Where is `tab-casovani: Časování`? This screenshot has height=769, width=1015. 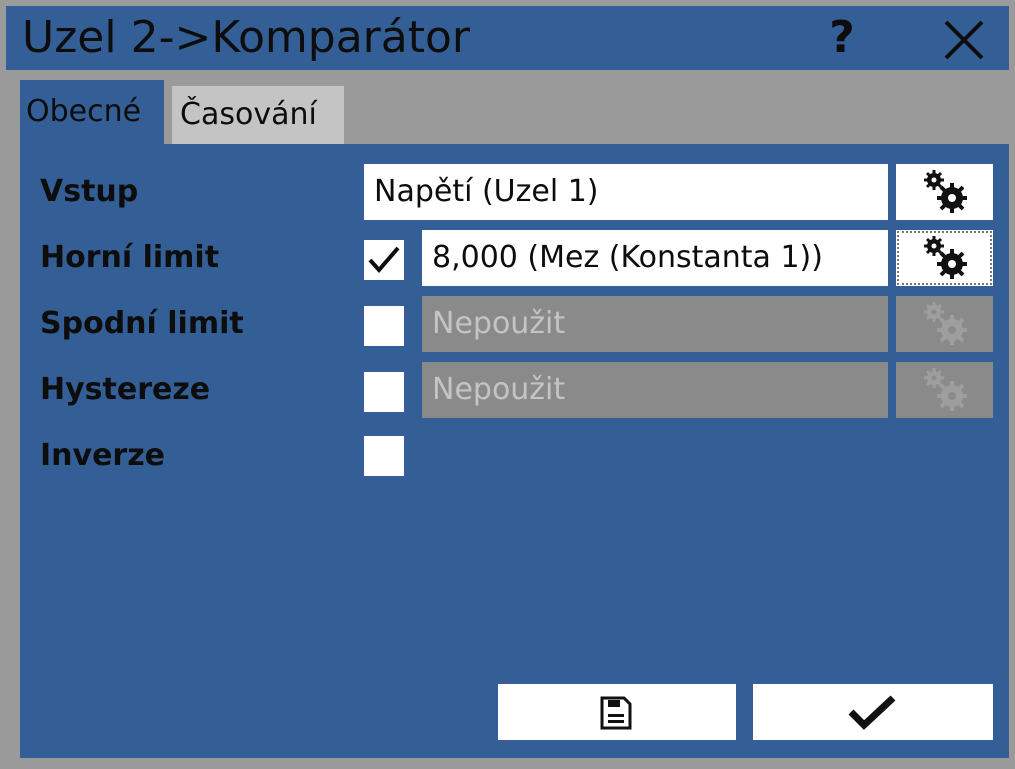
tab-casovani: Časování is located at coordinates (258, 115).